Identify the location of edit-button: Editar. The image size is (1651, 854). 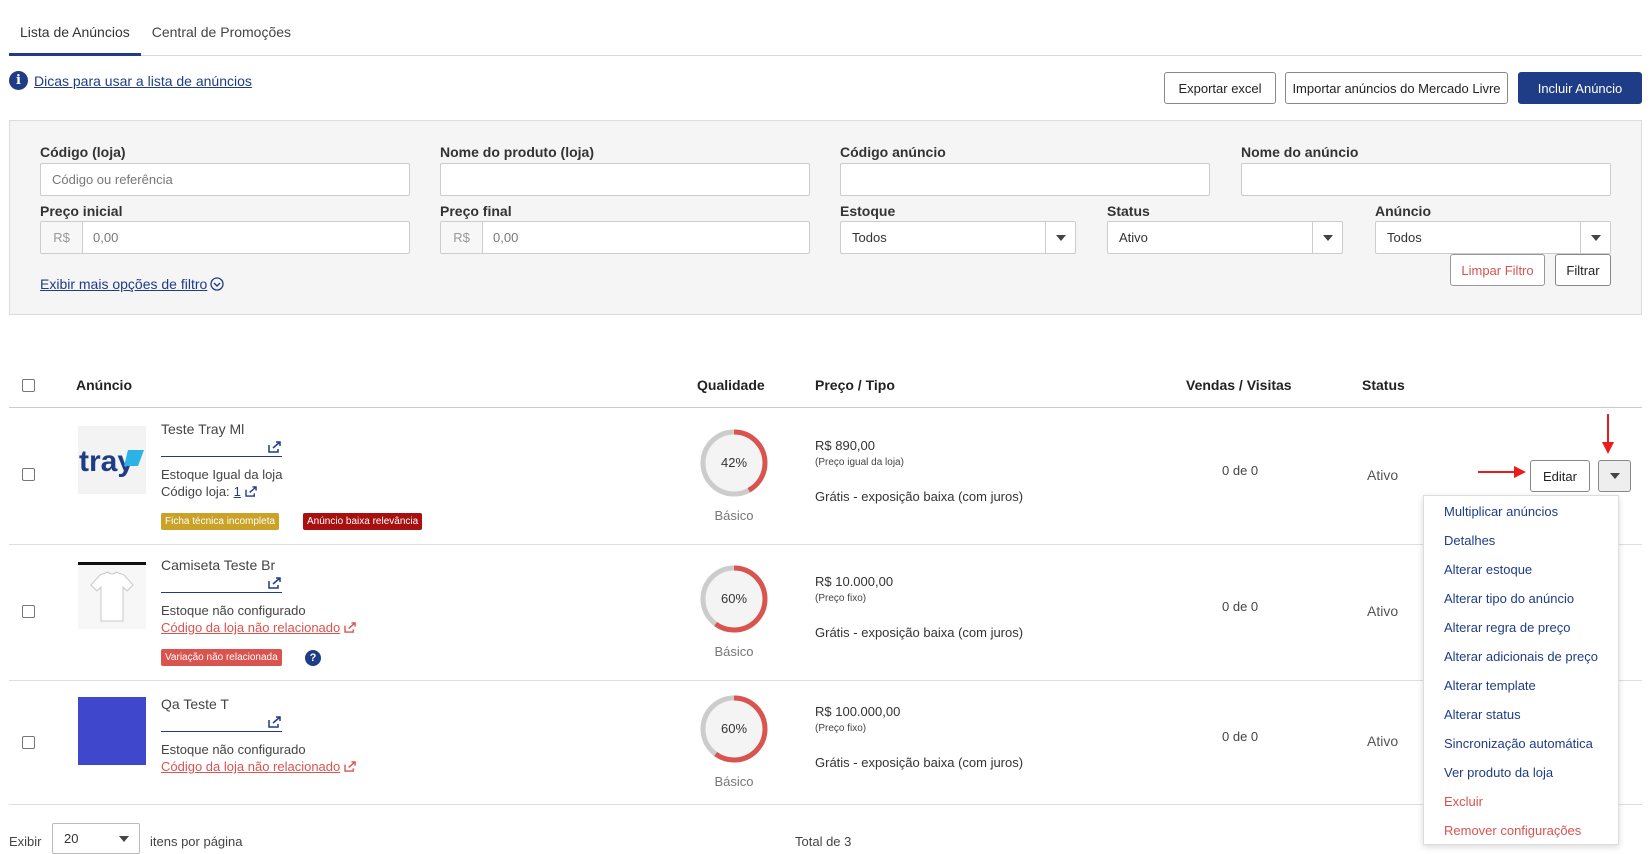
(1560, 476).